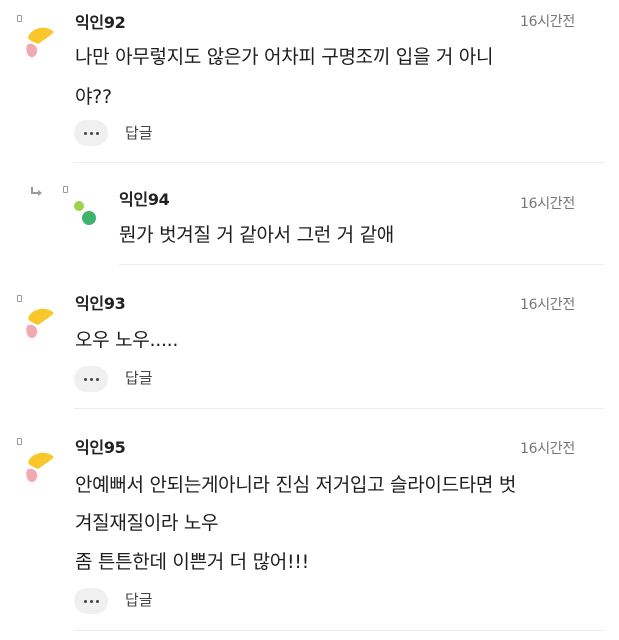  What do you see at coordinates (192, 562) in the screenshot?
I see `comment-text-line: 좀 튼튼한데 이쁜거 더 많어!!!` at bounding box center [192, 562].